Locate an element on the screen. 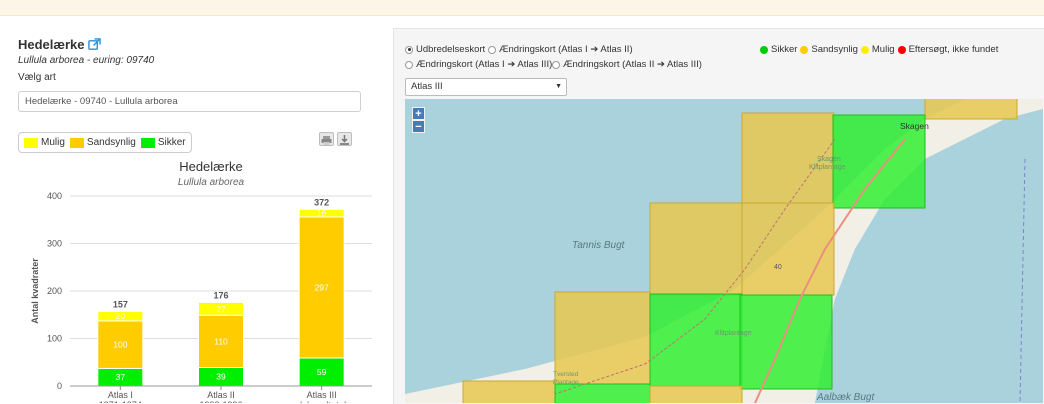 The width and height of the screenshot is (1044, 404). data-label: 16 is located at coordinates (322, 213).